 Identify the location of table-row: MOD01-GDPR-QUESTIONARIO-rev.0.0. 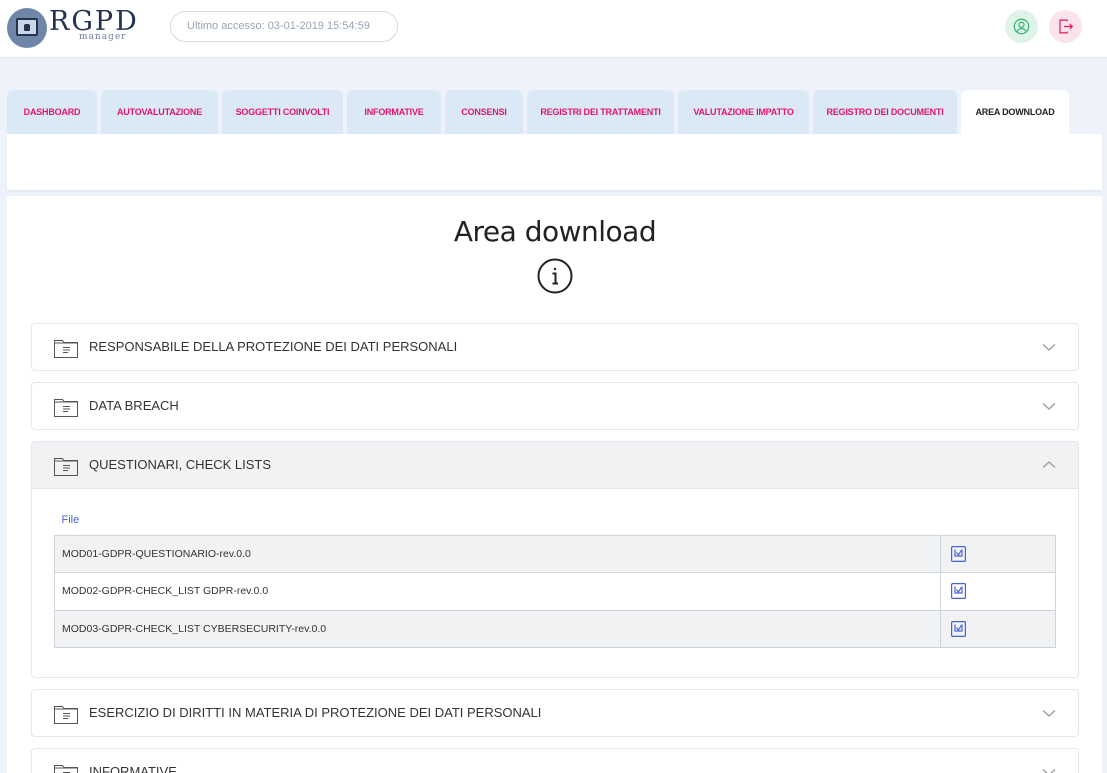
(555, 554).